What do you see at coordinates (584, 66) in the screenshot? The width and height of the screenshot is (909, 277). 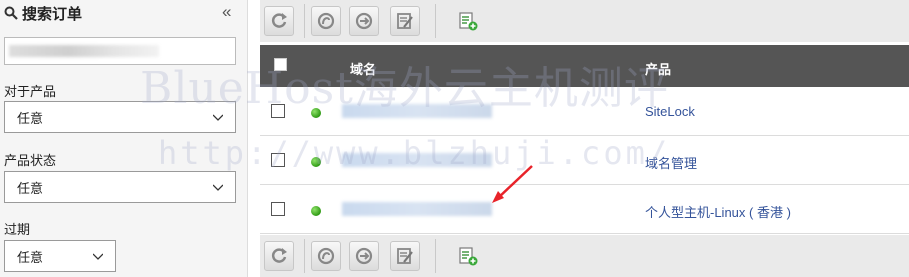 I see `table-header: 域名 产品` at bounding box center [584, 66].